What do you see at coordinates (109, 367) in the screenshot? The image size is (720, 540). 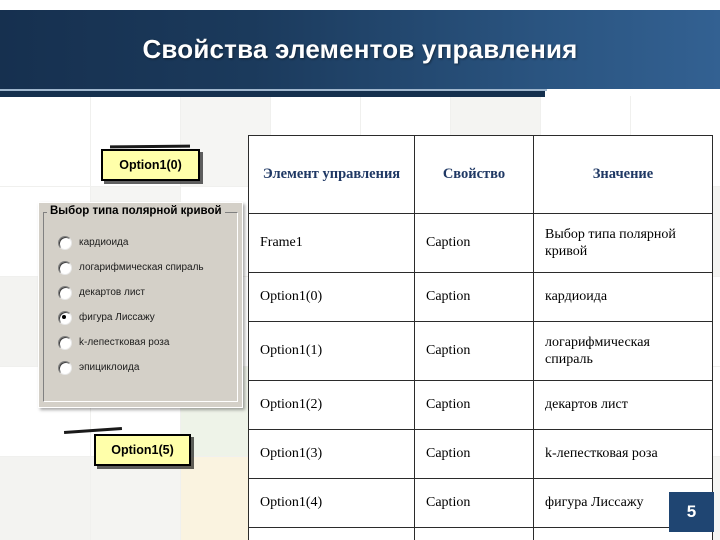 I see `vb-radio-option-label: эпициклоида` at bounding box center [109, 367].